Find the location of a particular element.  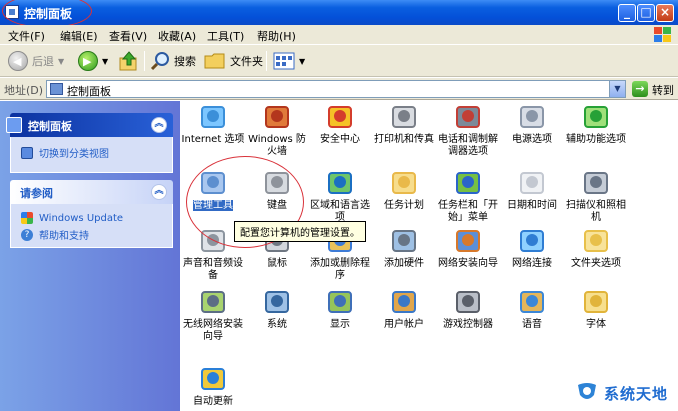

accessibility-icon is located at coordinates (596, 116).